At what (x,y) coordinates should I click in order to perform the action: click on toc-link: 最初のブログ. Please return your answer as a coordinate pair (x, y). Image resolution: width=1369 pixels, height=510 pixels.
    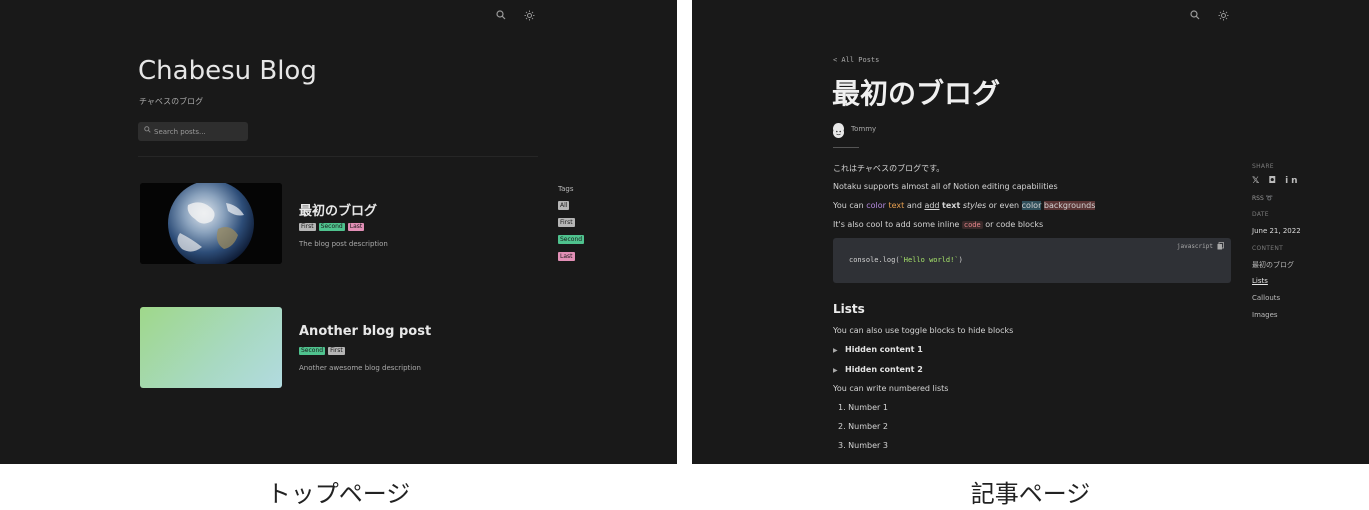
    Looking at the image, I should click on (1273, 265).